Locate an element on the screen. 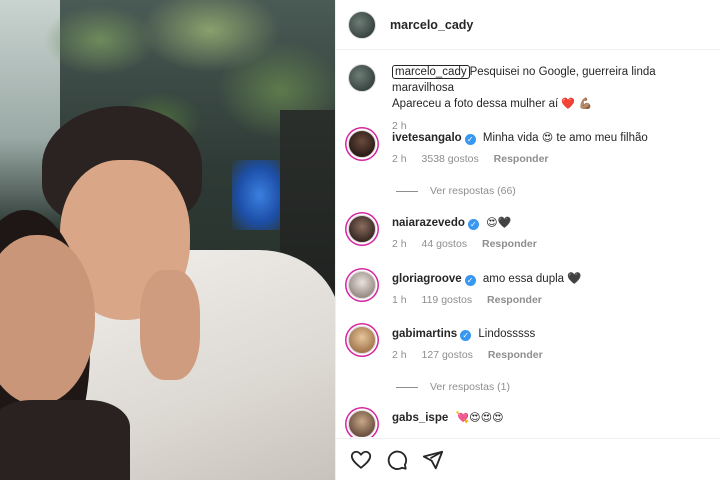  view-replies-label: Ver respostas (1) is located at coordinates (470, 387).